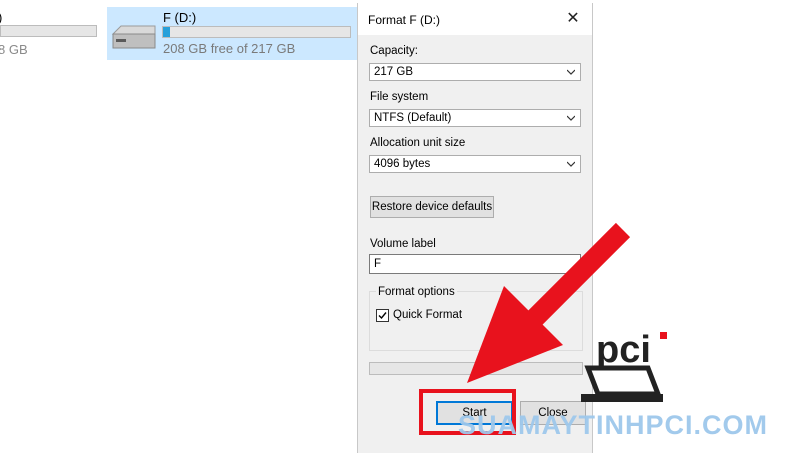  What do you see at coordinates (48, 31) in the screenshot?
I see `left-drive-usage-bar` at bounding box center [48, 31].